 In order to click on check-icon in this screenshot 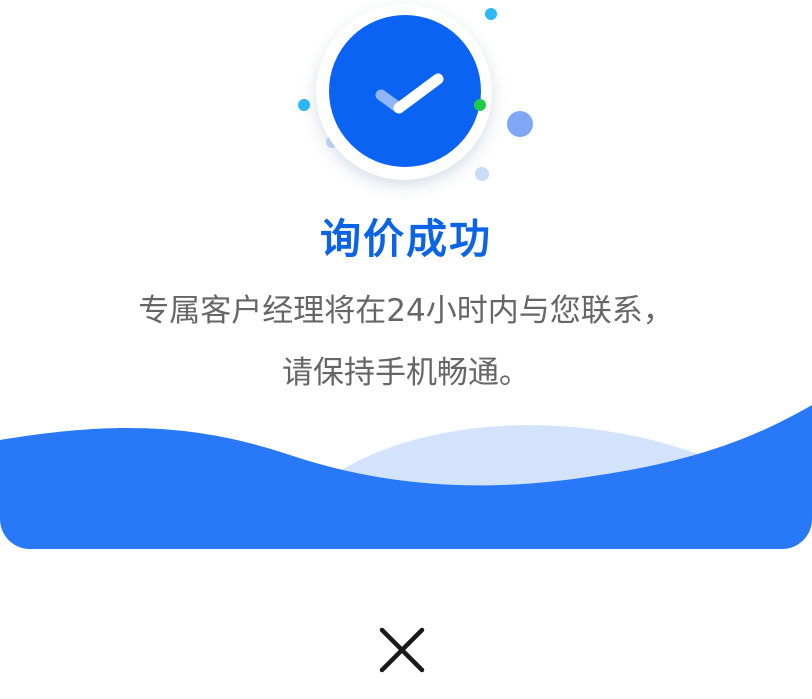, I will do `click(409, 93)`.